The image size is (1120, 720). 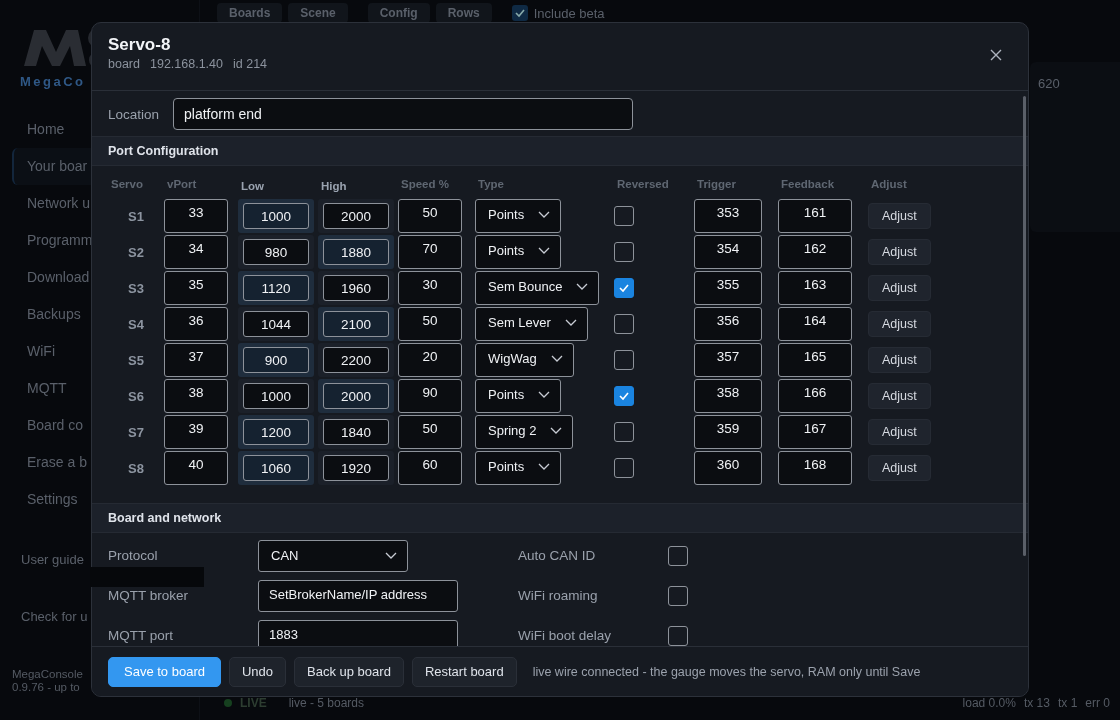 I want to click on servo-label: S1, so click(x=136, y=216).